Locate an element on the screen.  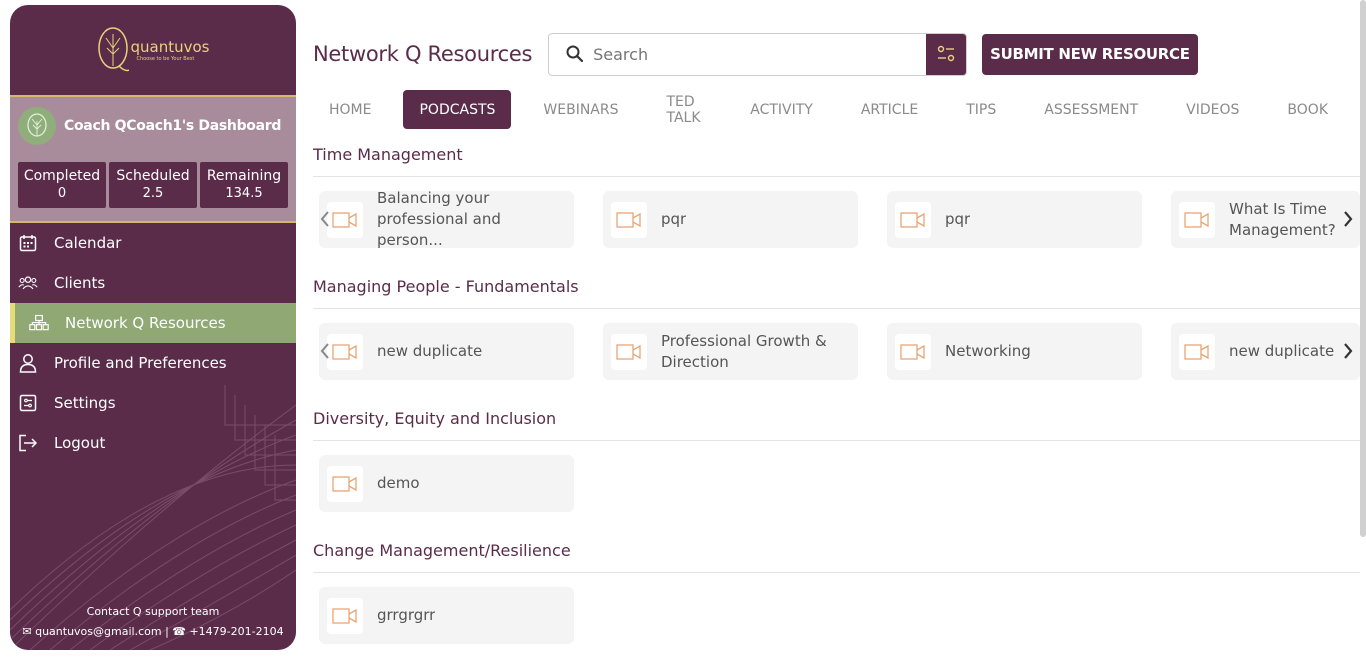
card-carousel: demo is located at coordinates (836, 483).